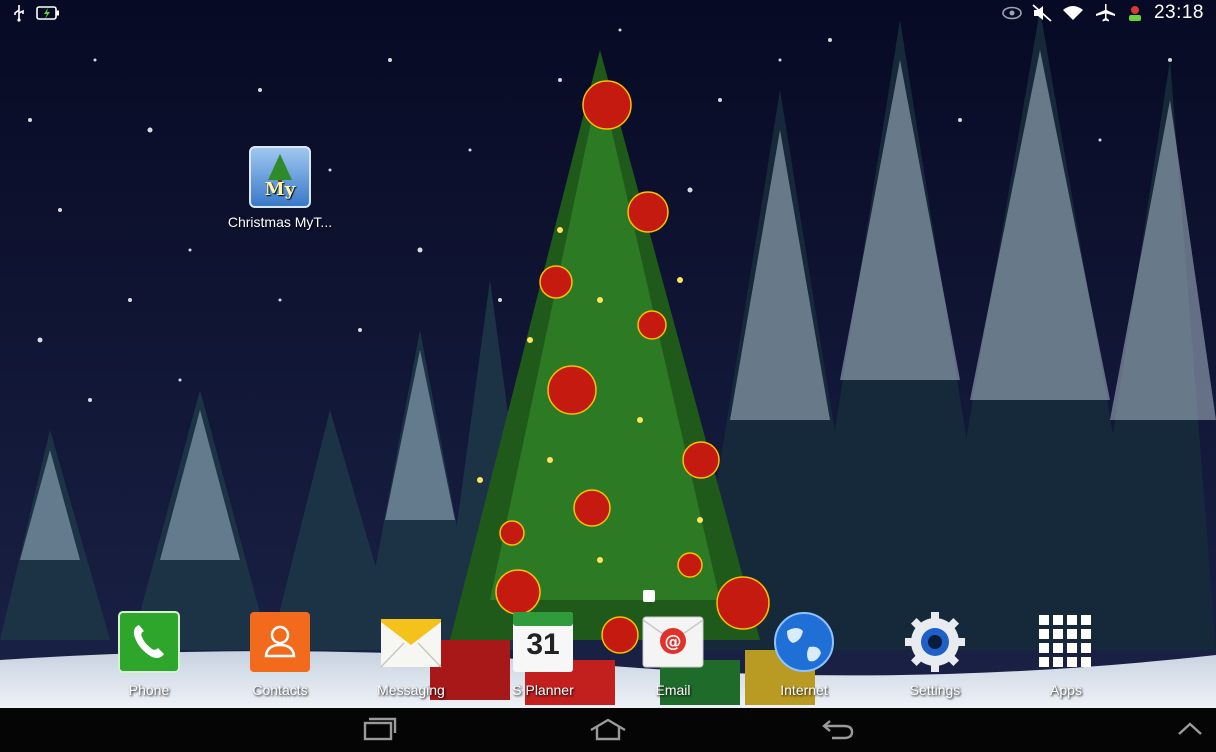 The width and height of the screenshot is (1216, 752). Describe the element at coordinates (280, 177) in the screenshot. I see `christmas-tree-app-icon: My` at that location.